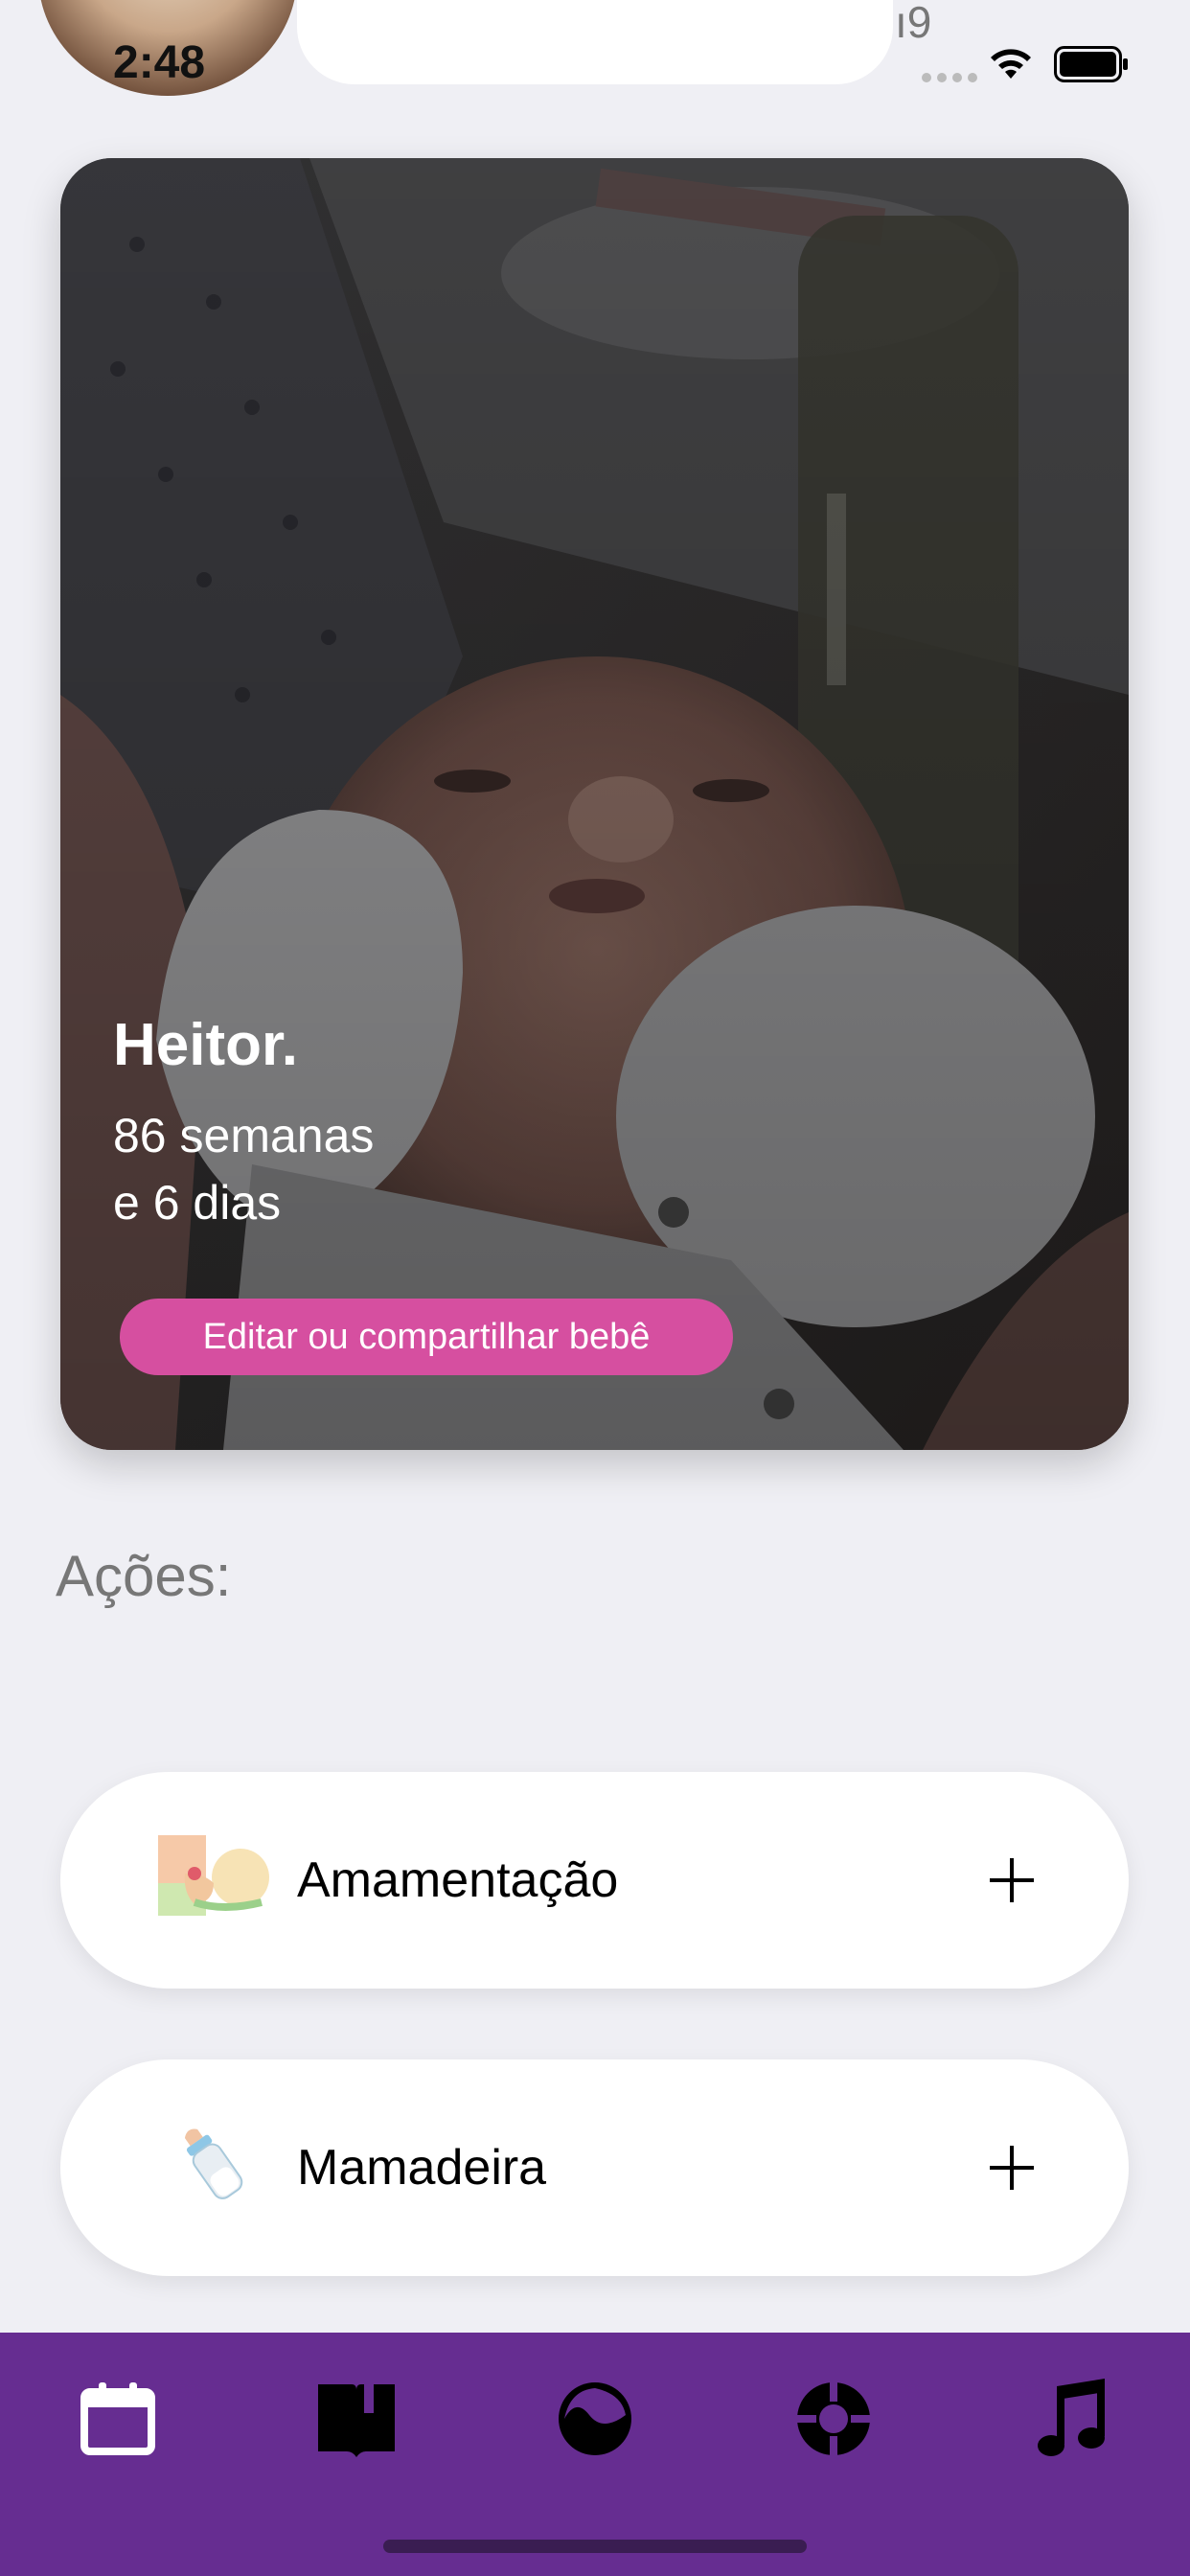 This screenshot has width=1190, height=2576. I want to click on add-bottle-plus-icon, so click(1012, 2167).